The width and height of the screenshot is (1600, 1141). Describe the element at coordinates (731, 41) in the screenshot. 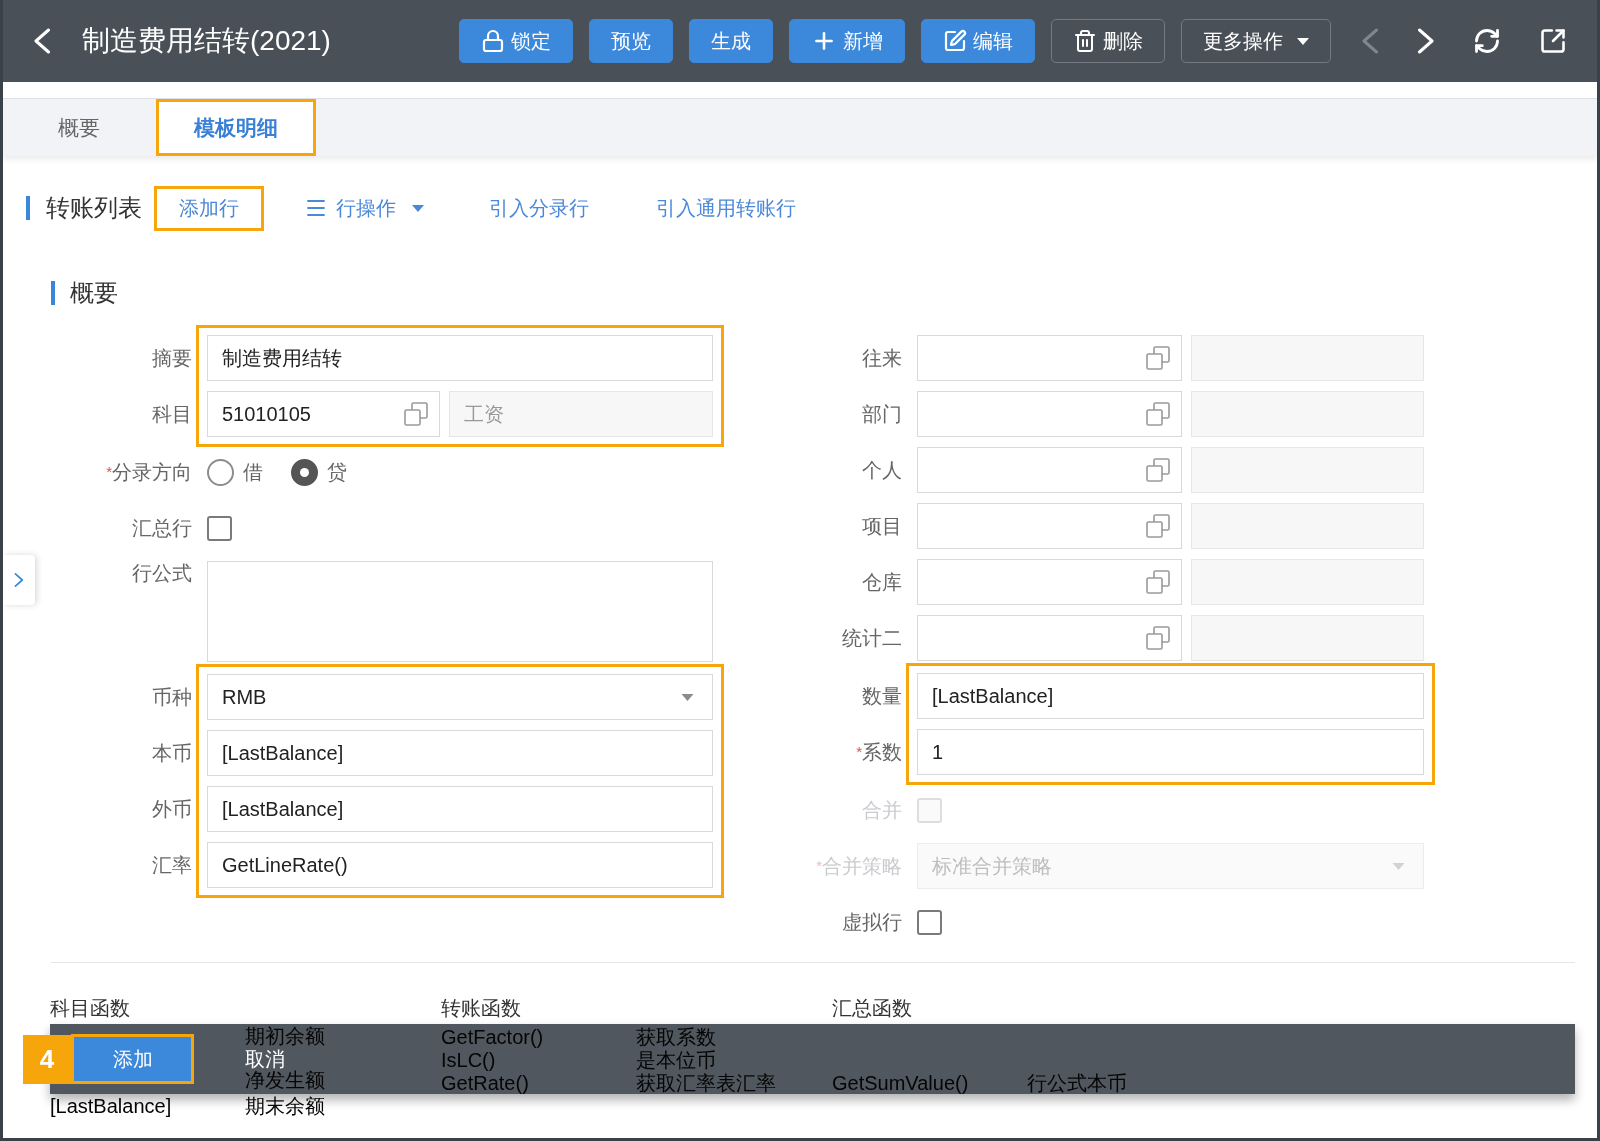

I see `toolbar-button: 生成` at that location.